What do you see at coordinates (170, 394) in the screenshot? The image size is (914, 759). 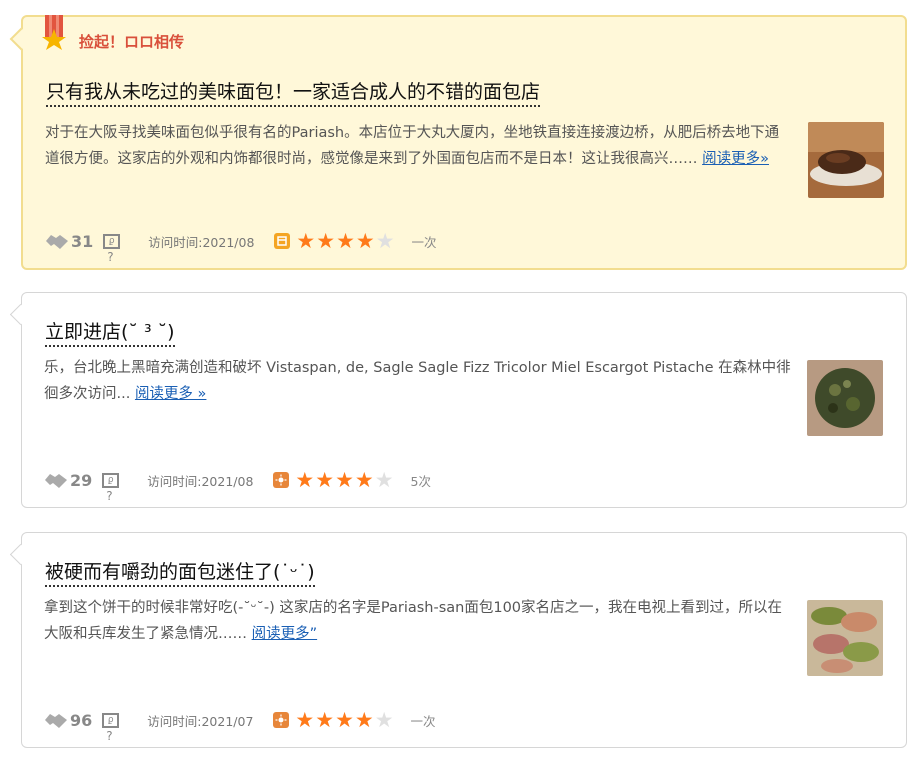 I see `read-more-link: 阅读更多 »` at bounding box center [170, 394].